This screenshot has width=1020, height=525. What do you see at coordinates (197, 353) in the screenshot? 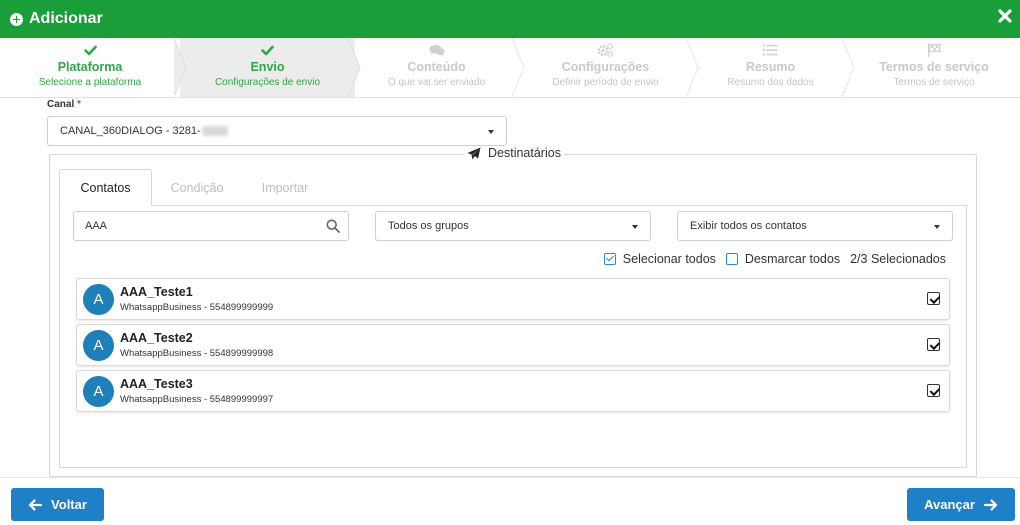
I see `contact-info: WhatsappBusiness - 554899999998` at bounding box center [197, 353].